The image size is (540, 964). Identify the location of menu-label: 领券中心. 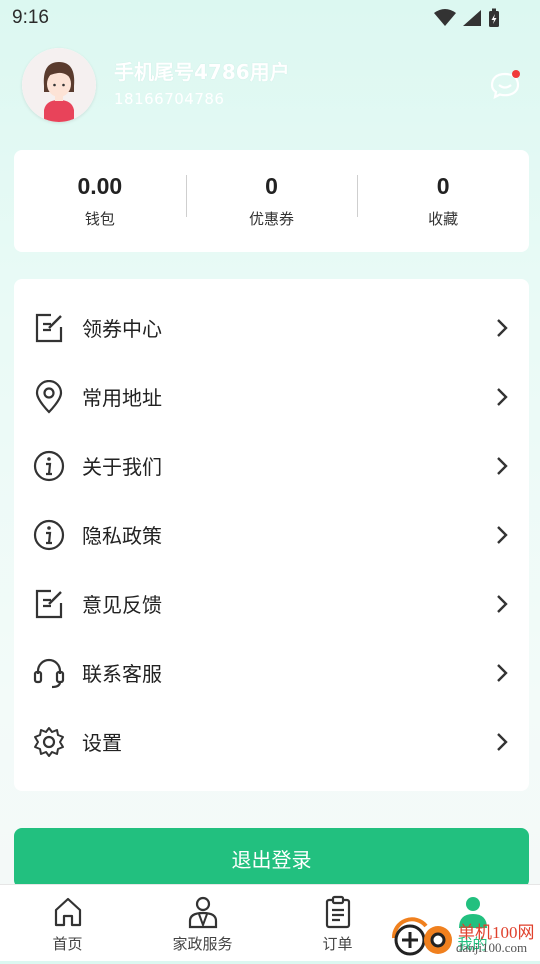
(122, 329).